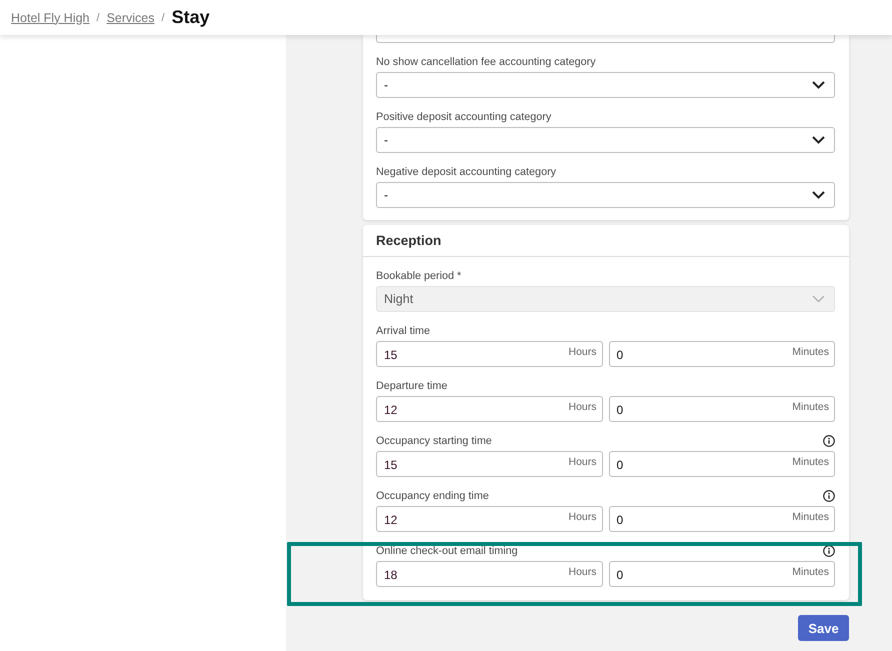 The width and height of the screenshot is (892, 651). What do you see at coordinates (466, 172) in the screenshot?
I see `field-label: Negative deposit accounting category` at bounding box center [466, 172].